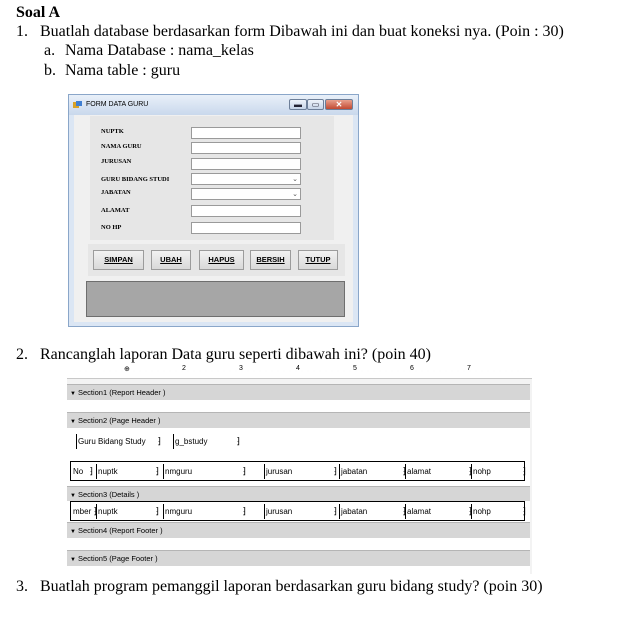 The height and width of the screenshot is (625, 635). What do you see at coordinates (246, 211) in the screenshot?
I see `alamat-input` at bounding box center [246, 211].